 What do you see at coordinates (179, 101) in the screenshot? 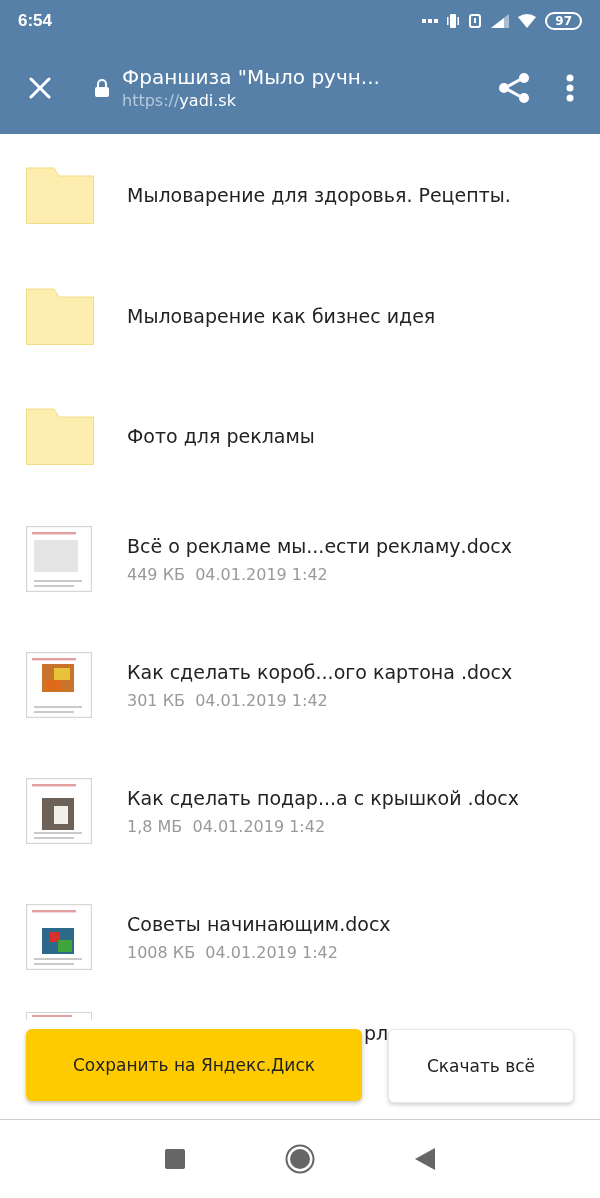
I see `page-url: https://yadi.sk` at bounding box center [179, 101].